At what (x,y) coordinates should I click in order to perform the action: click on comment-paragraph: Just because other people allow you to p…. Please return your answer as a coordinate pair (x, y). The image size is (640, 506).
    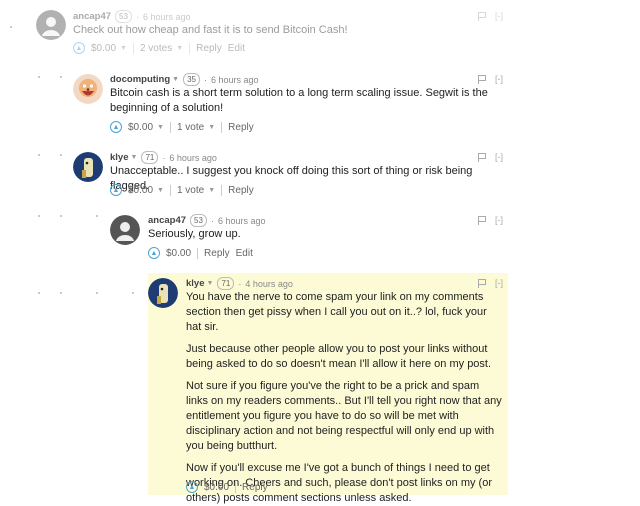
    Looking at the image, I should click on (339, 356).